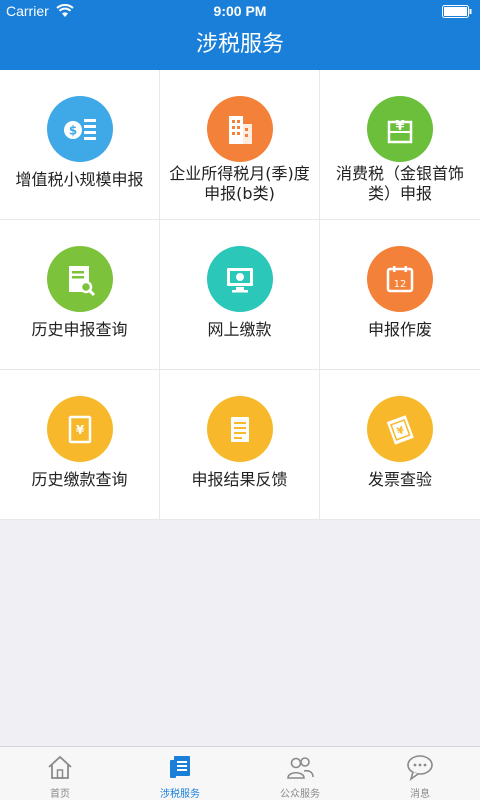  I want to click on tab-home: 首页, so click(60, 773).